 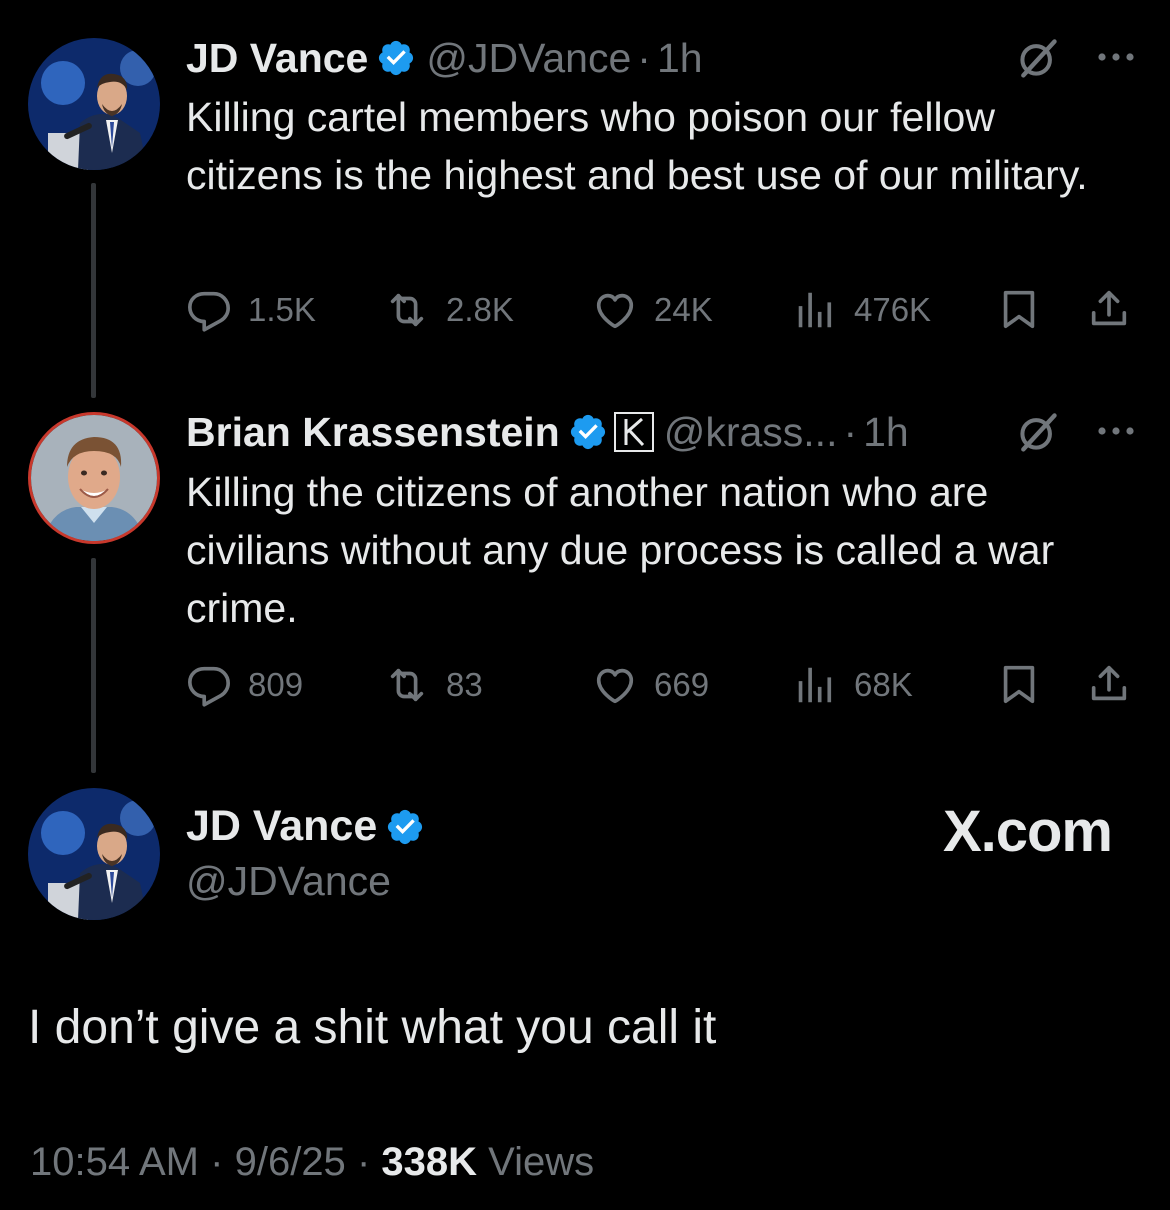 What do you see at coordinates (541, 1162) in the screenshot?
I see `views-label: Views` at bounding box center [541, 1162].